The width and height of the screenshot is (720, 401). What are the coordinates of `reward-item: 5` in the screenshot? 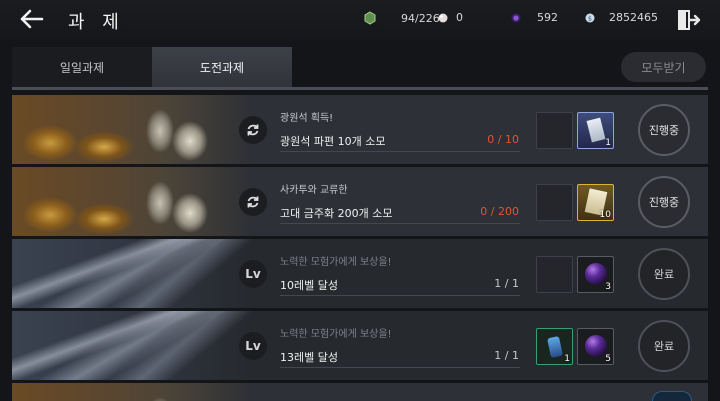 It's located at (595, 346).